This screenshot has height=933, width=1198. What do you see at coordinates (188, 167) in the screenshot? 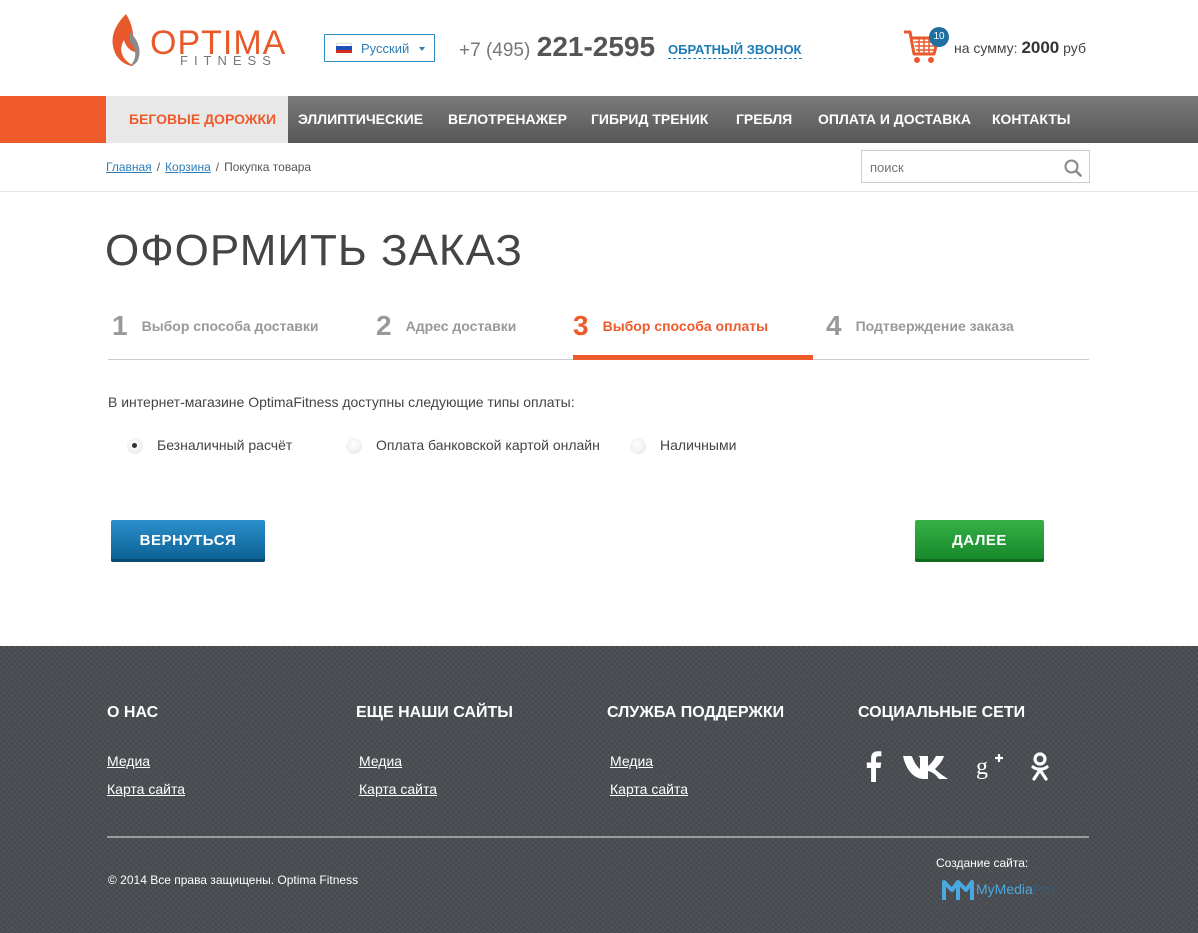
I see `breadcrumb-cart: Корзина` at bounding box center [188, 167].